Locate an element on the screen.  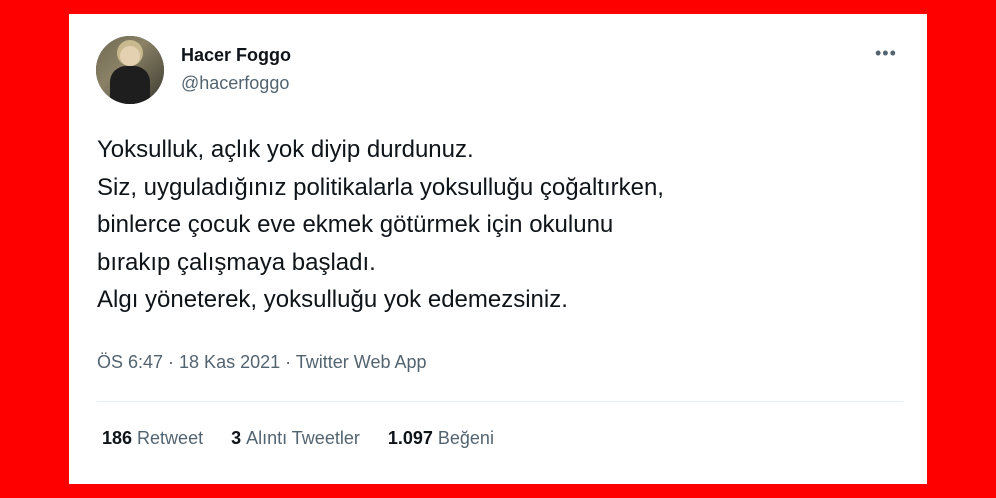
retweets-stat: 186 Retweet is located at coordinates (152, 438).